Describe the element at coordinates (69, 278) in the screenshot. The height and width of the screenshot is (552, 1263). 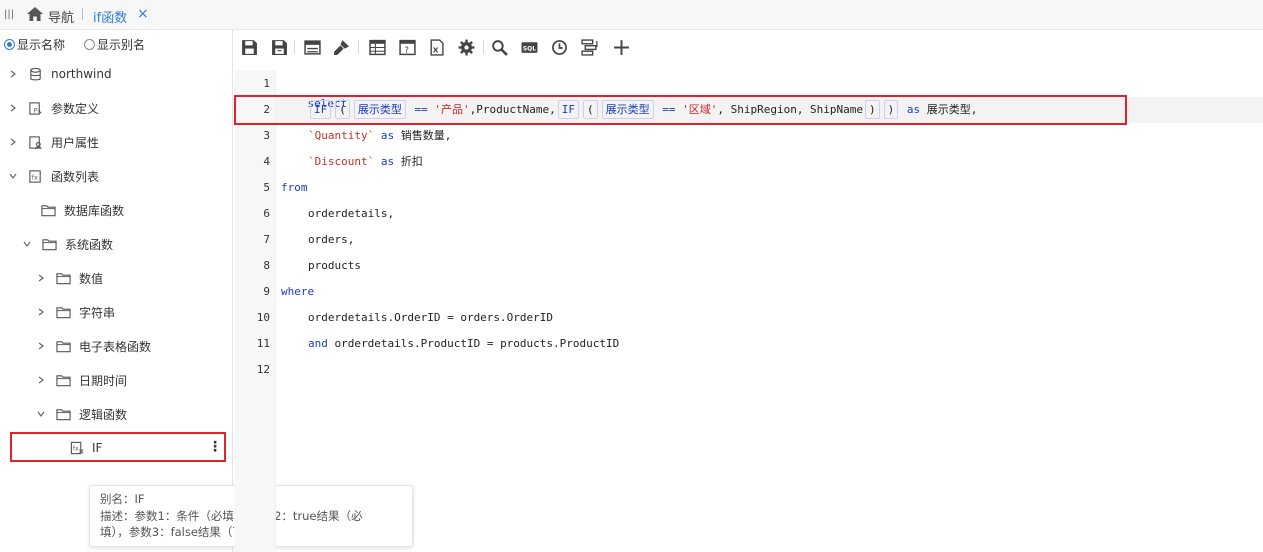
I see `tree-item-numeric: 数值` at that location.